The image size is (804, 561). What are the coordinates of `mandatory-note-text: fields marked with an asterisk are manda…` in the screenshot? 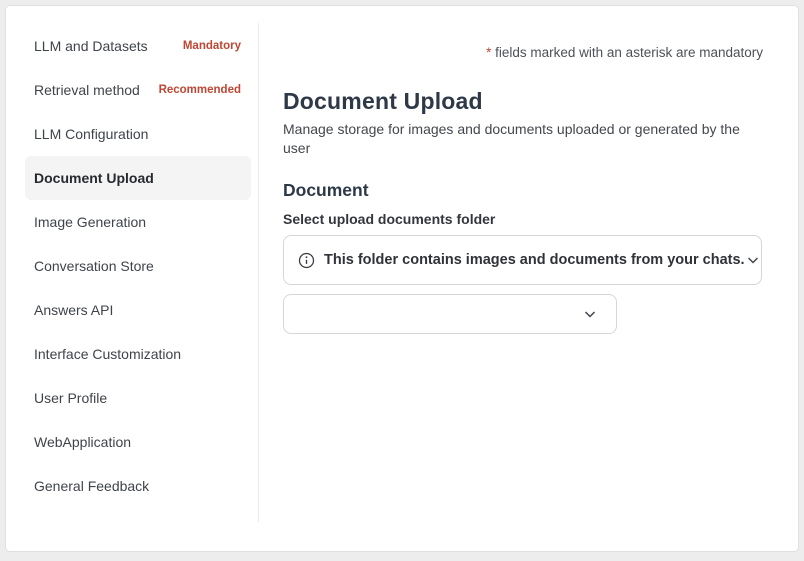 It's located at (627, 52).